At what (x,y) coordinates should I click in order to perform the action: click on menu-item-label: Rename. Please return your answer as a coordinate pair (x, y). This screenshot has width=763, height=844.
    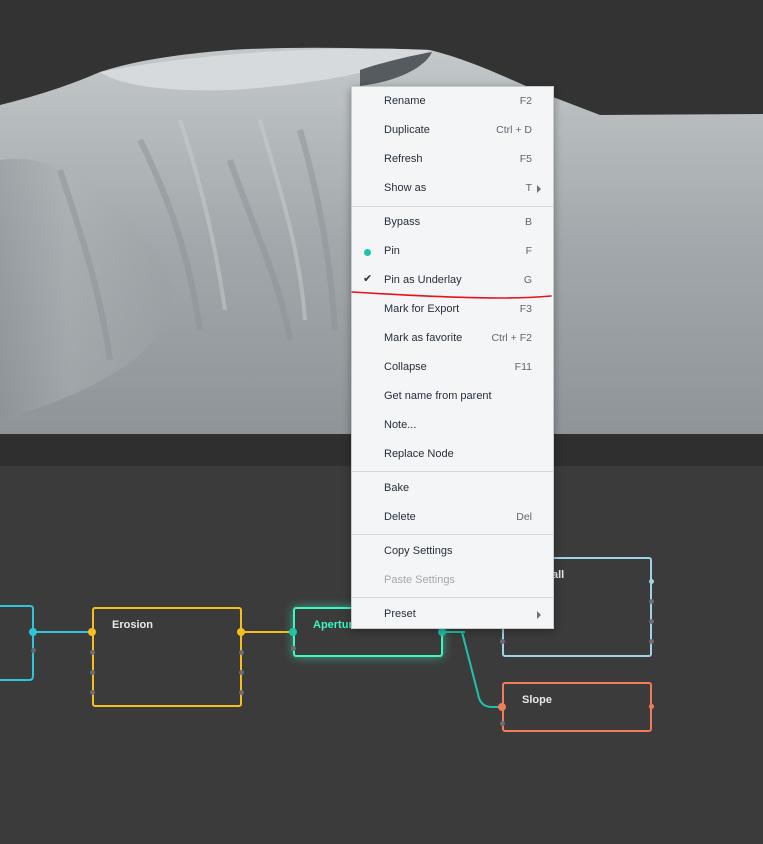
    Looking at the image, I should click on (405, 101).